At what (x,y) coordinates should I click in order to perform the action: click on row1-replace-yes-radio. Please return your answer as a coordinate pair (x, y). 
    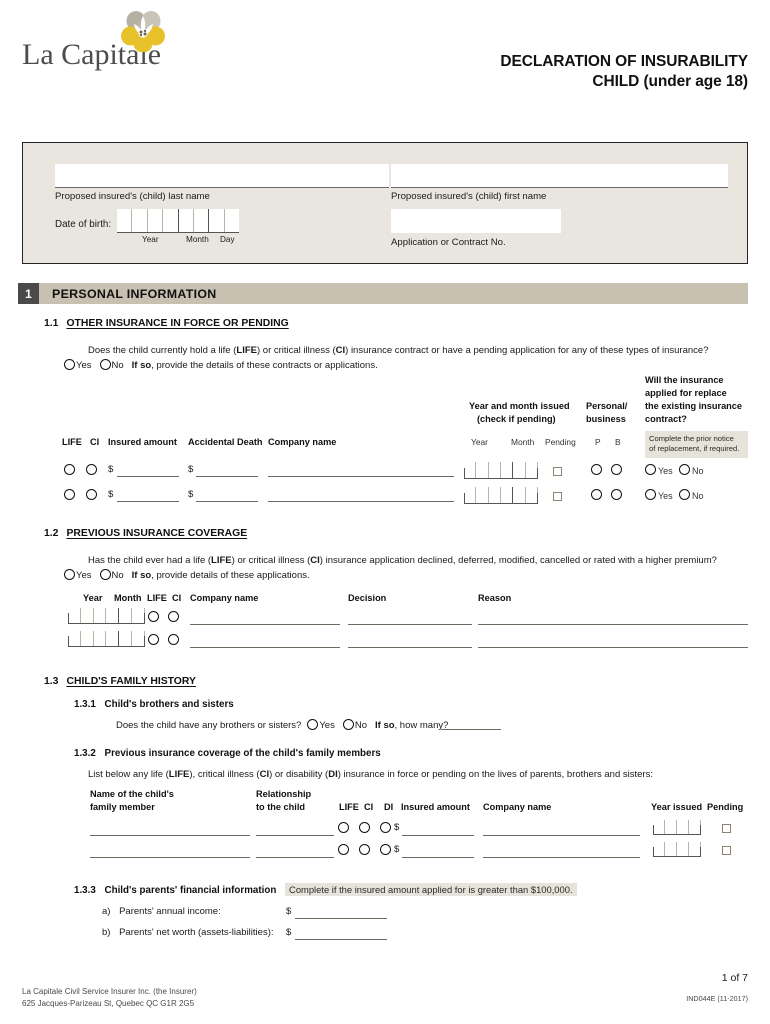
    Looking at the image, I should click on (650, 469).